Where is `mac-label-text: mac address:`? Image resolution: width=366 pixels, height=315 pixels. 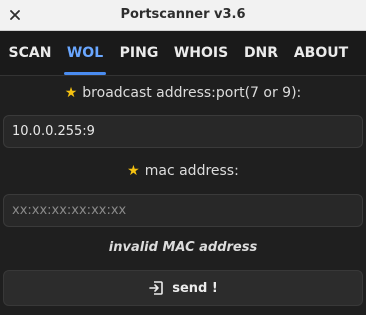 mac-label-text: mac address: is located at coordinates (191, 171).